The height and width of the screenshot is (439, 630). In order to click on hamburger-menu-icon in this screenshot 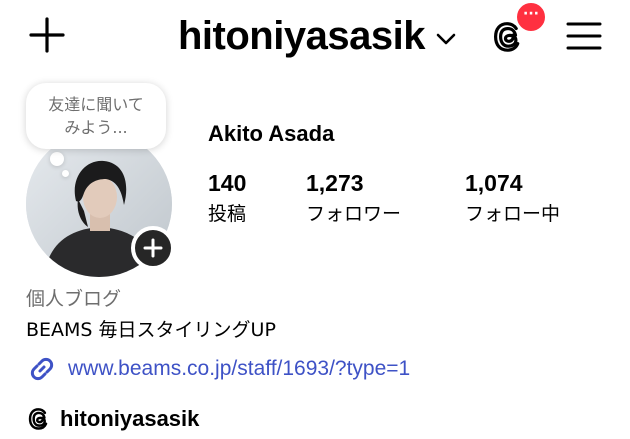, I will do `click(584, 36)`.